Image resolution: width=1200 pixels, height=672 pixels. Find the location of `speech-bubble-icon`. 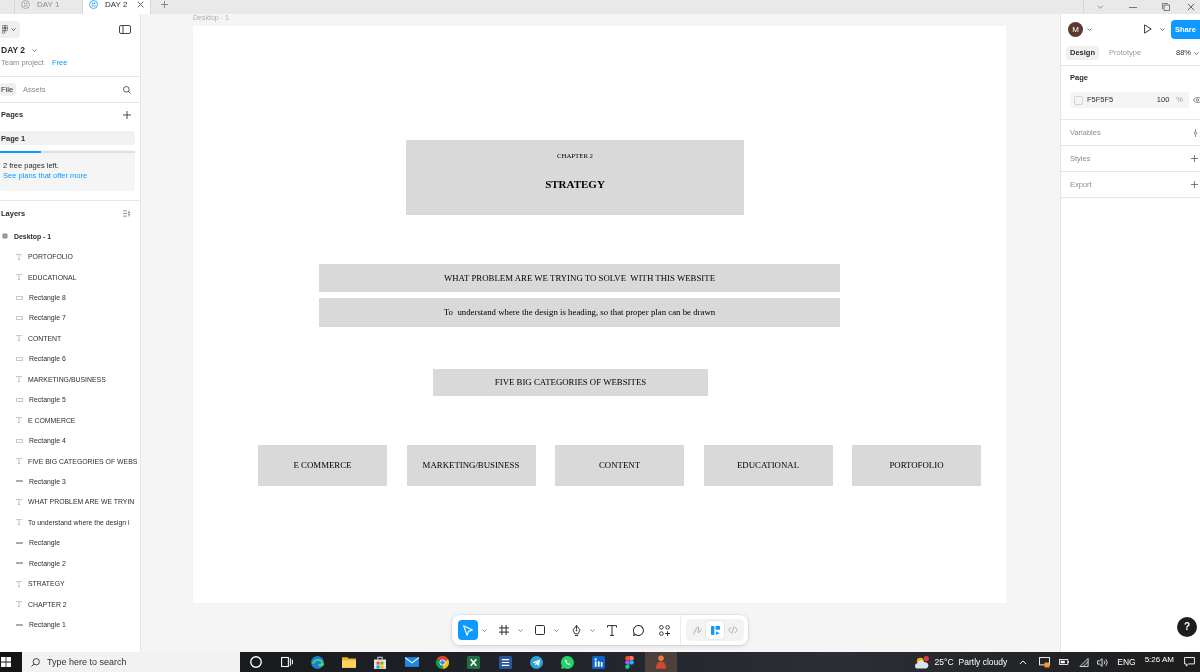

speech-bubble-icon is located at coordinates (638, 630).